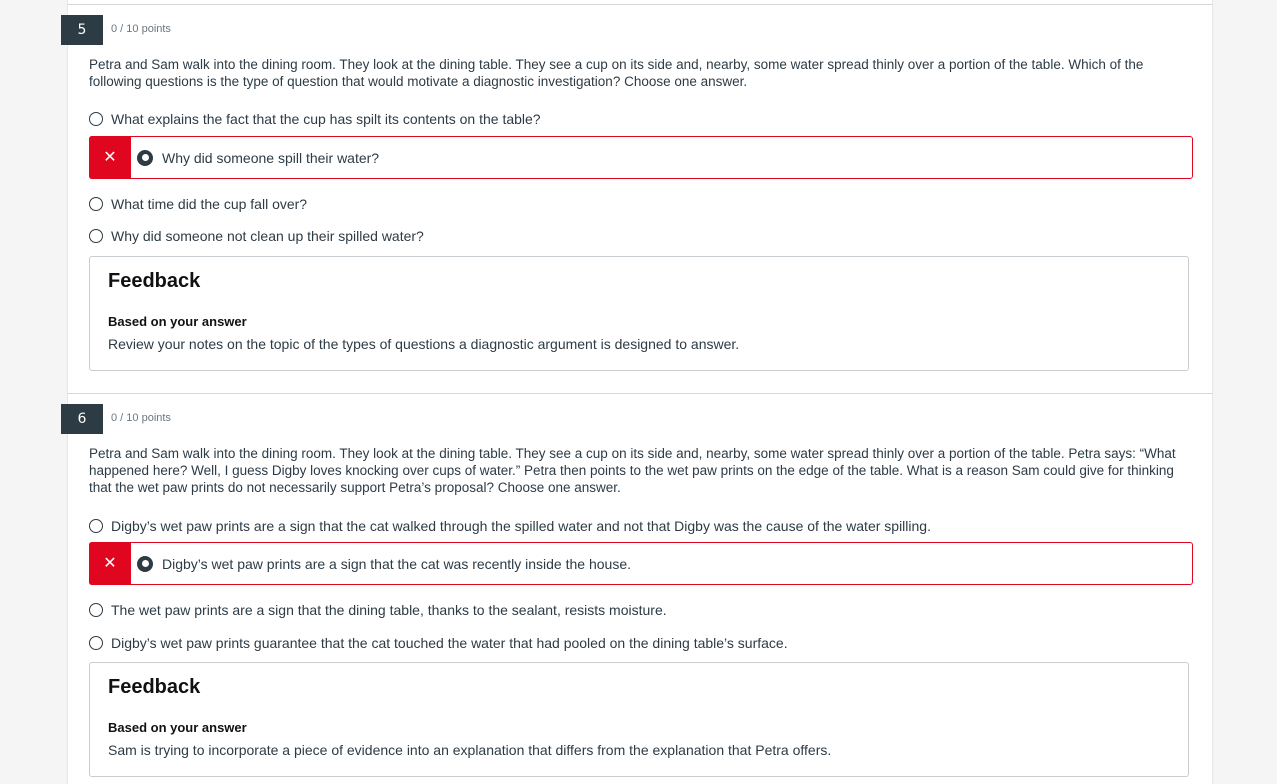  Describe the element at coordinates (271, 157) in the screenshot. I see `answer-label: Why did someone spill their water?` at that location.